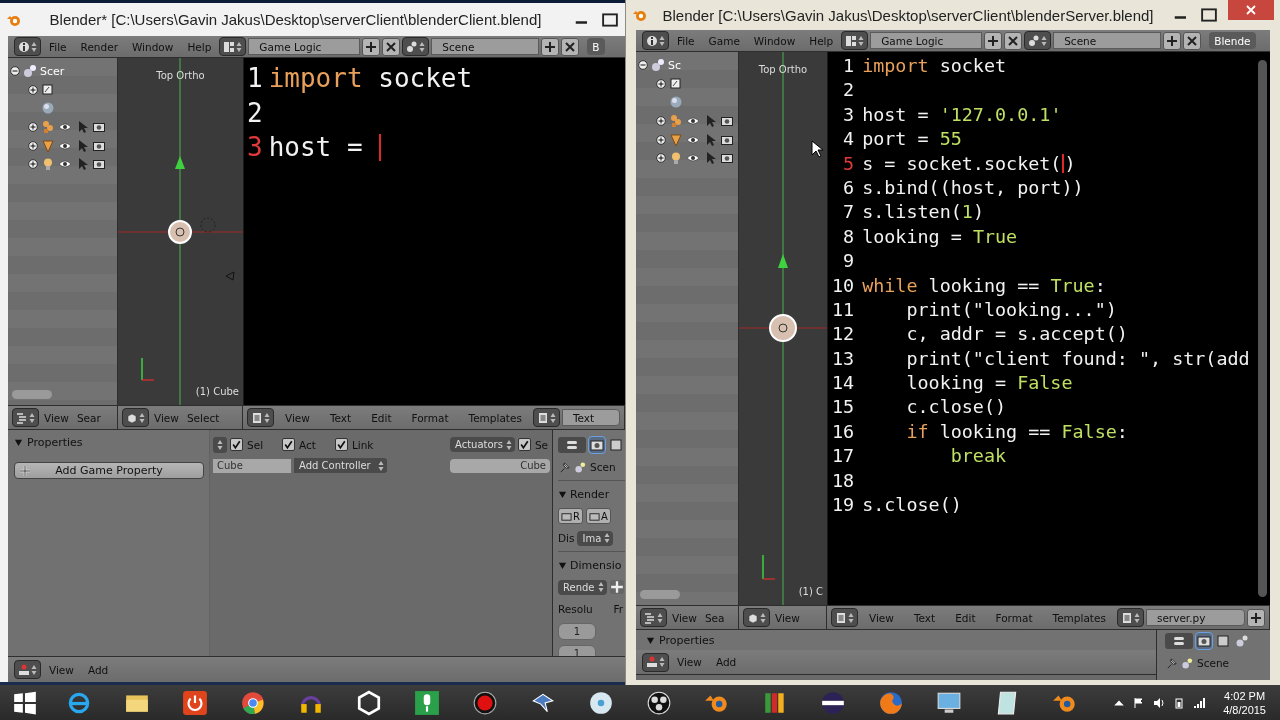 Image resolution: width=1280 pixels, height=720 pixels. What do you see at coordinates (601, 702) in the screenshot?
I see `disc-icon` at bounding box center [601, 702].